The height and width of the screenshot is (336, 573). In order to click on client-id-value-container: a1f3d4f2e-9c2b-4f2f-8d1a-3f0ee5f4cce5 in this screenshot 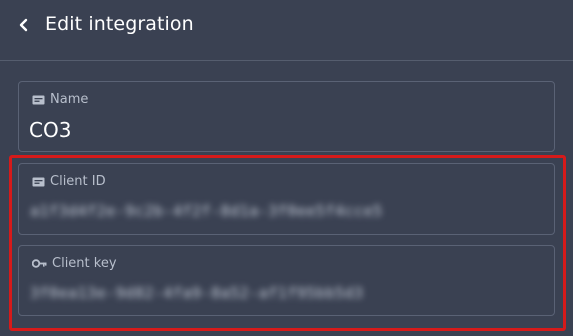, I will do `click(206, 211)`.